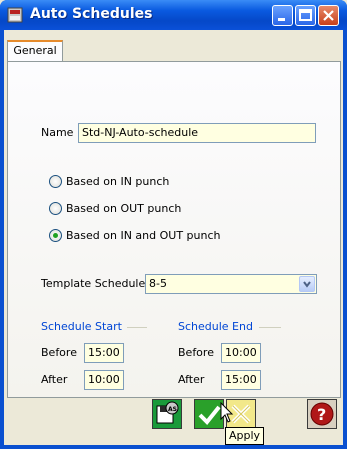 The height and width of the screenshot is (449, 347). I want to click on start-before-label: Before, so click(59, 352).